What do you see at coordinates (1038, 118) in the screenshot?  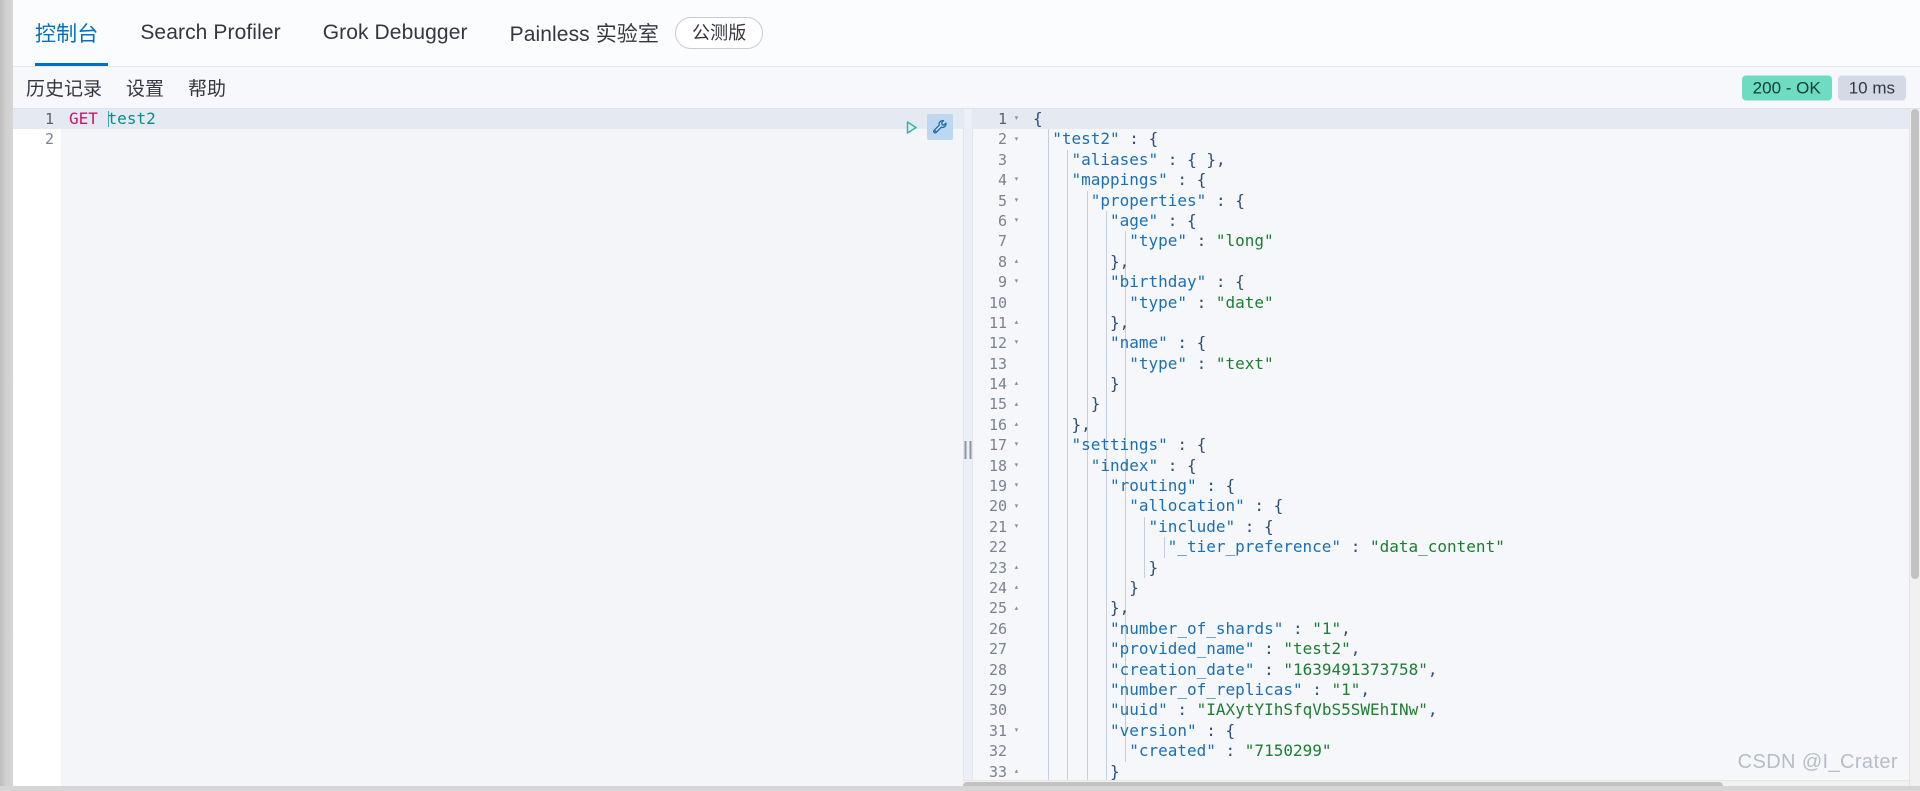 I see `json-punctuation-token: {` at bounding box center [1038, 118].